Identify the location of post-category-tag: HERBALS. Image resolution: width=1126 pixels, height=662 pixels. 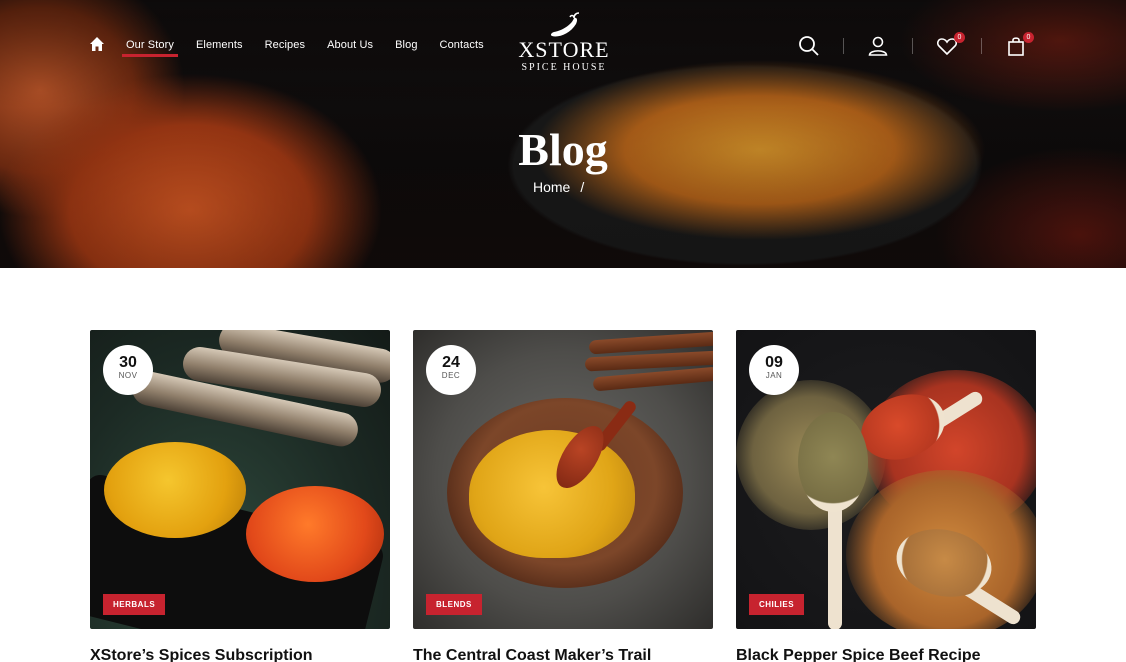
(134, 604).